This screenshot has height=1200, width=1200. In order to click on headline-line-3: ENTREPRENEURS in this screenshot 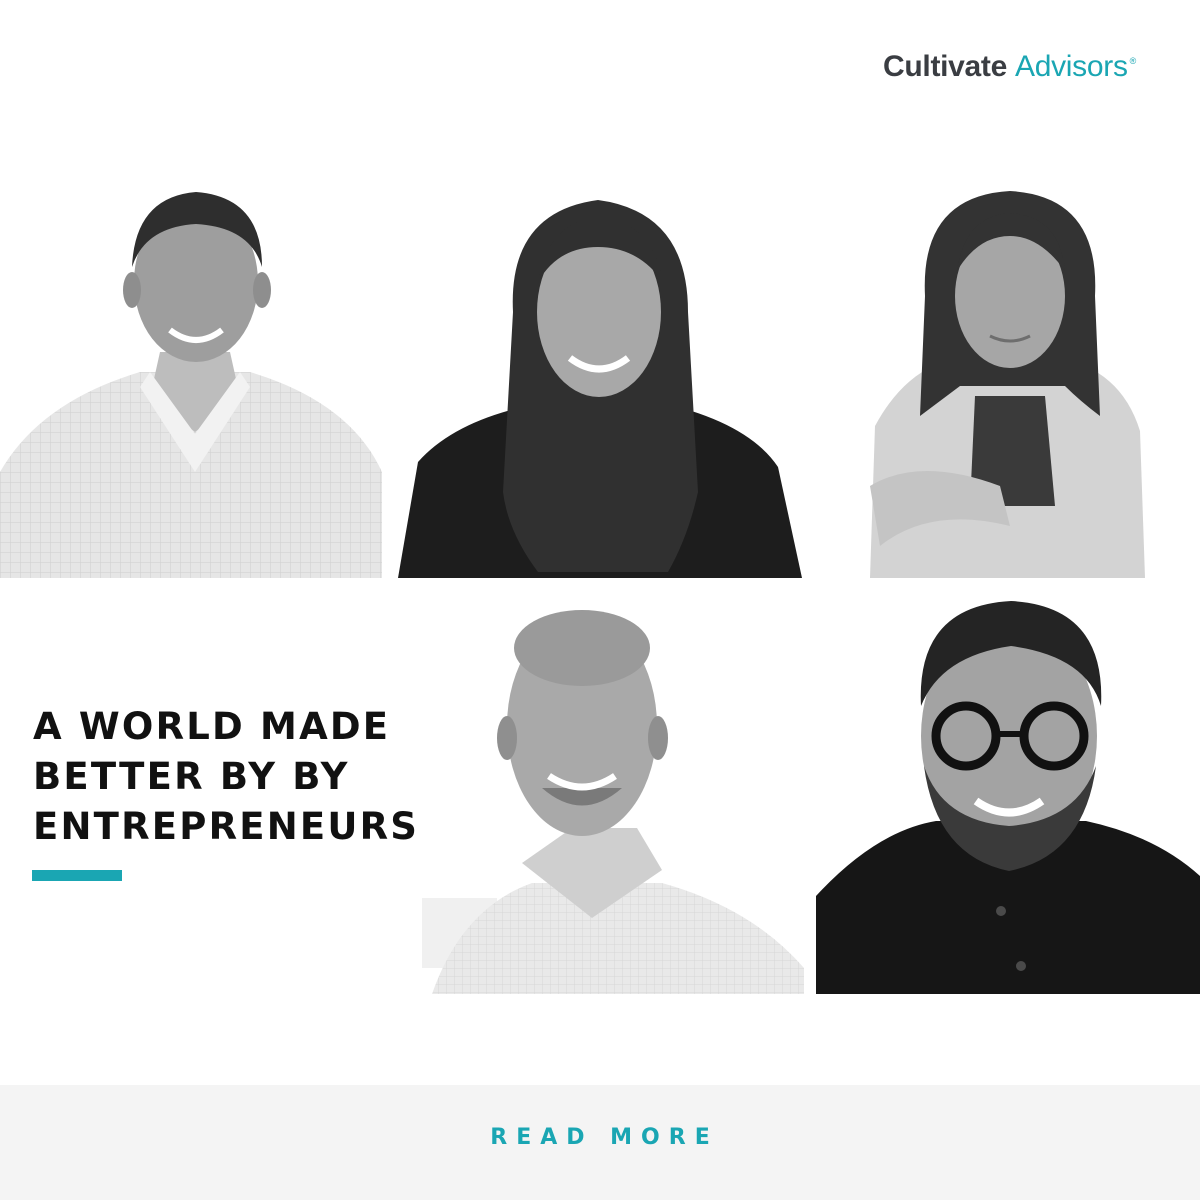, I will do `click(226, 826)`.